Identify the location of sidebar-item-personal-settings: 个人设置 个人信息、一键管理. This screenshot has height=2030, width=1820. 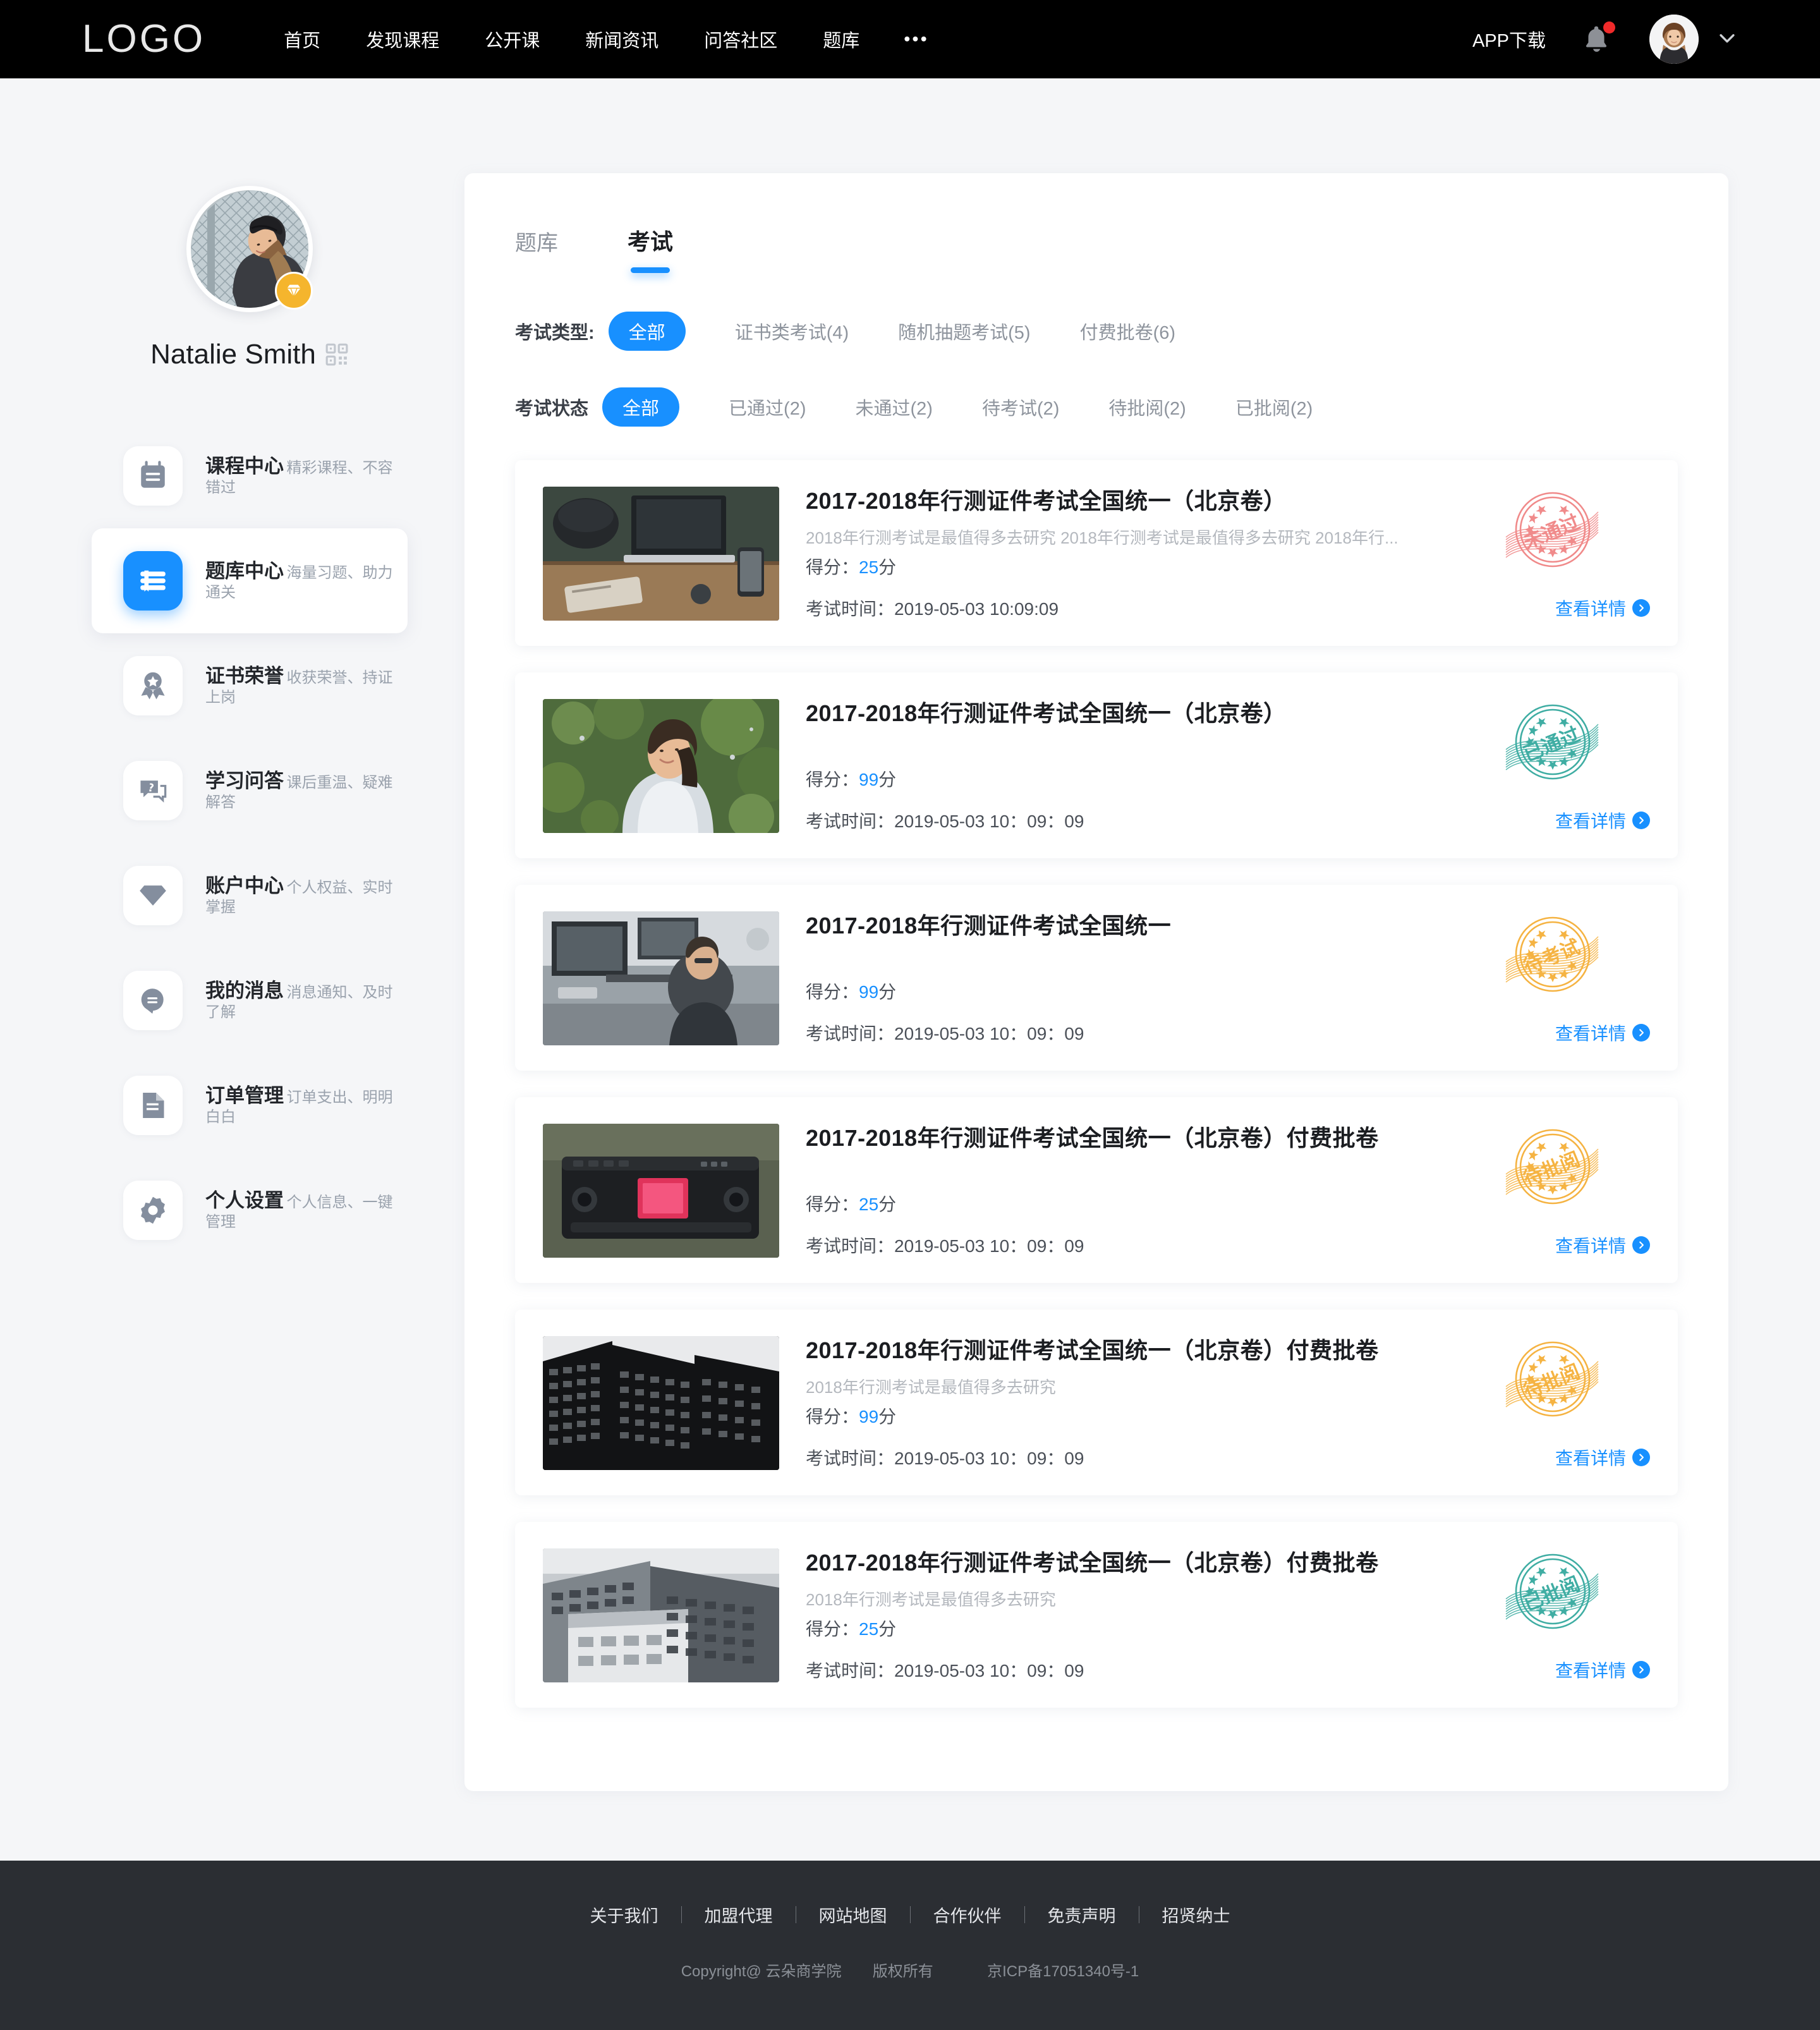
(250, 1210).